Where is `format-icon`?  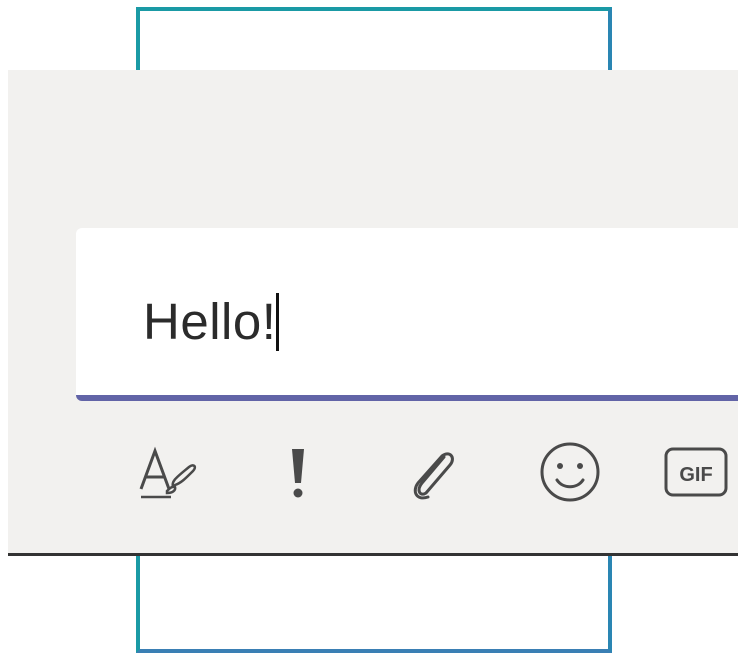
format-icon is located at coordinates (168, 472).